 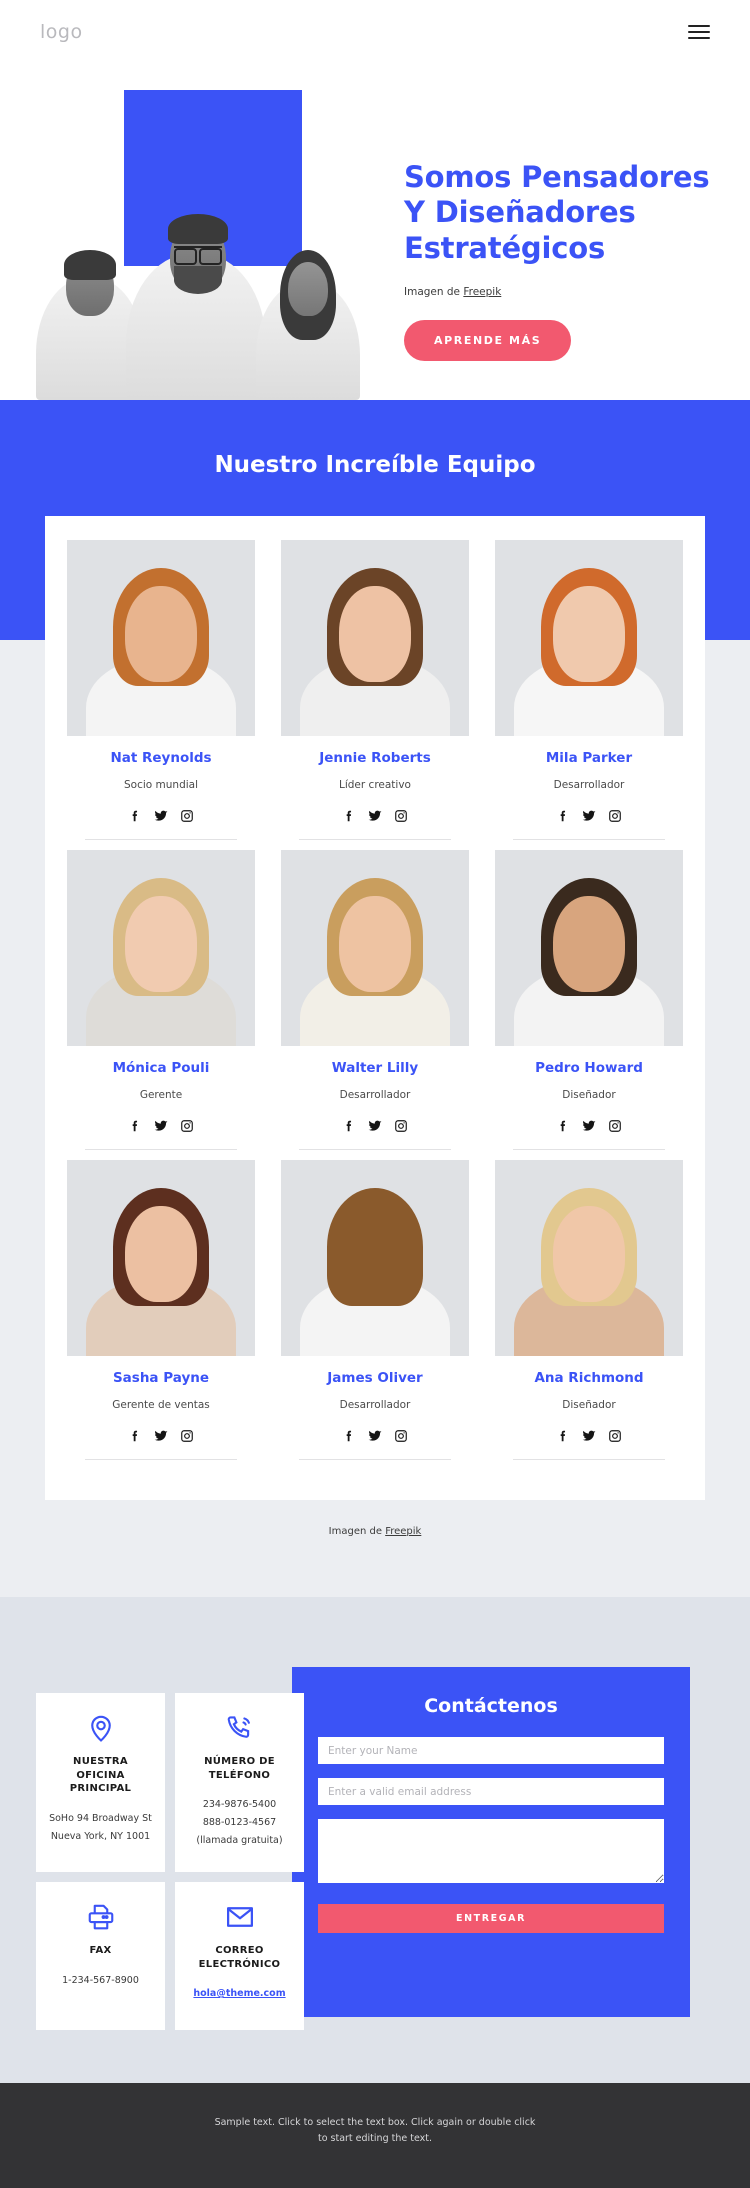 What do you see at coordinates (239, 1917) in the screenshot?
I see `envelope-icon` at bounding box center [239, 1917].